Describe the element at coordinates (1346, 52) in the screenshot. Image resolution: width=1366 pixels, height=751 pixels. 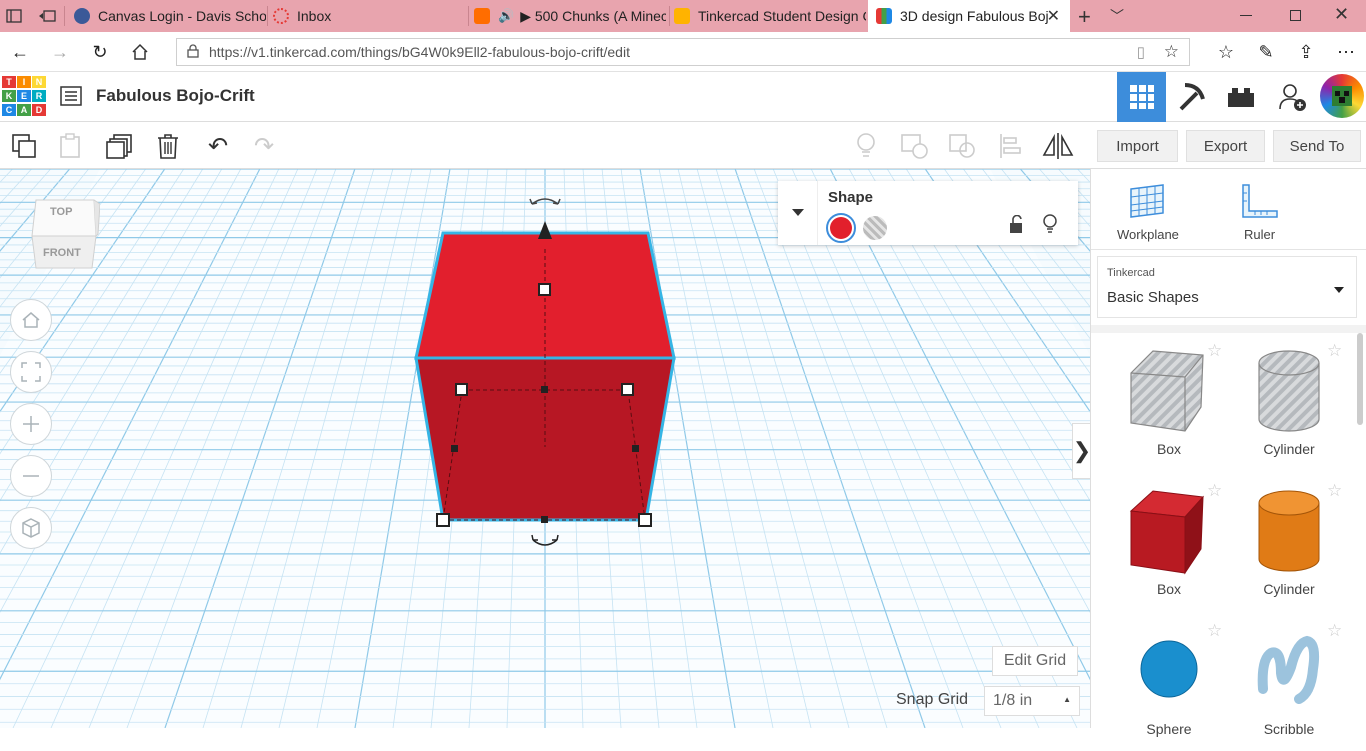
I see `more-icon: ⋯` at that location.